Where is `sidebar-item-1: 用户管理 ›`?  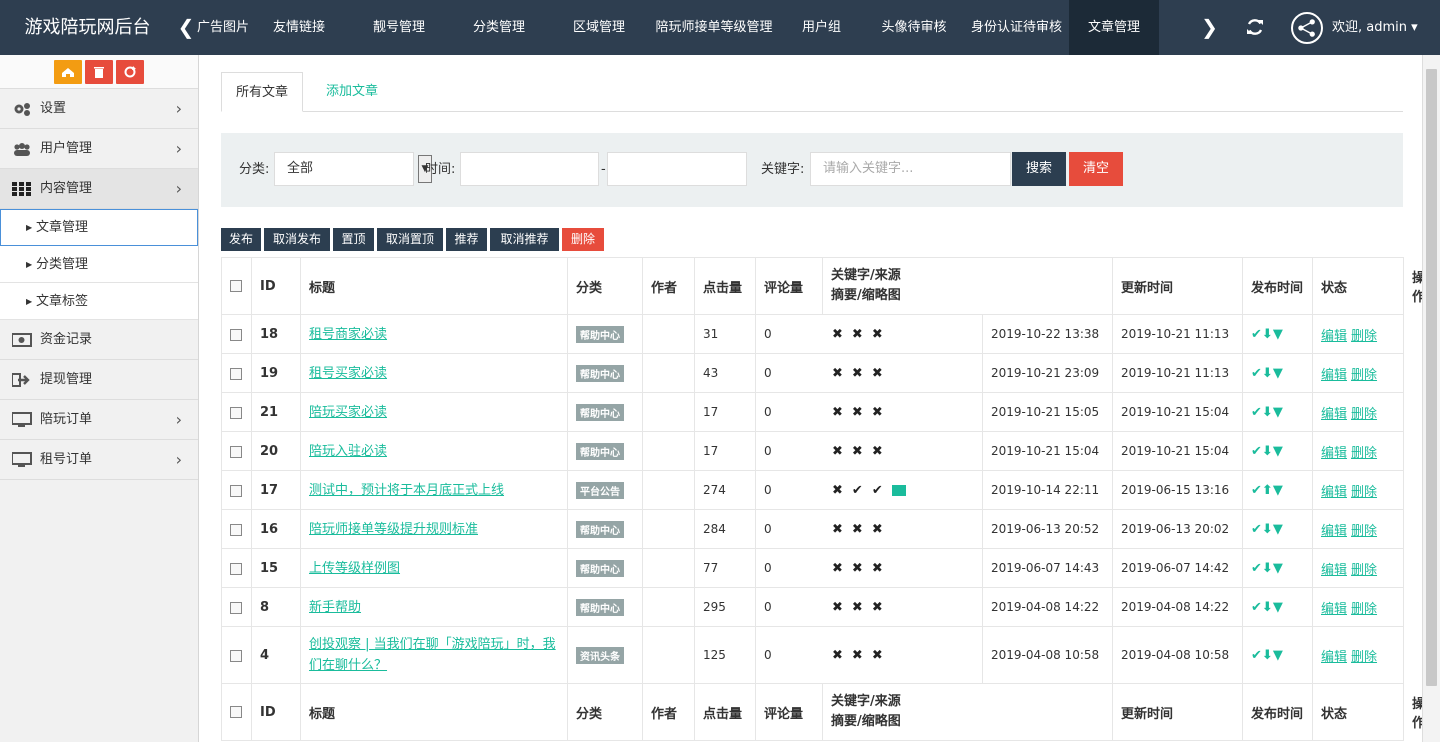 sidebar-item-1: 用户管理 › is located at coordinates (99, 149).